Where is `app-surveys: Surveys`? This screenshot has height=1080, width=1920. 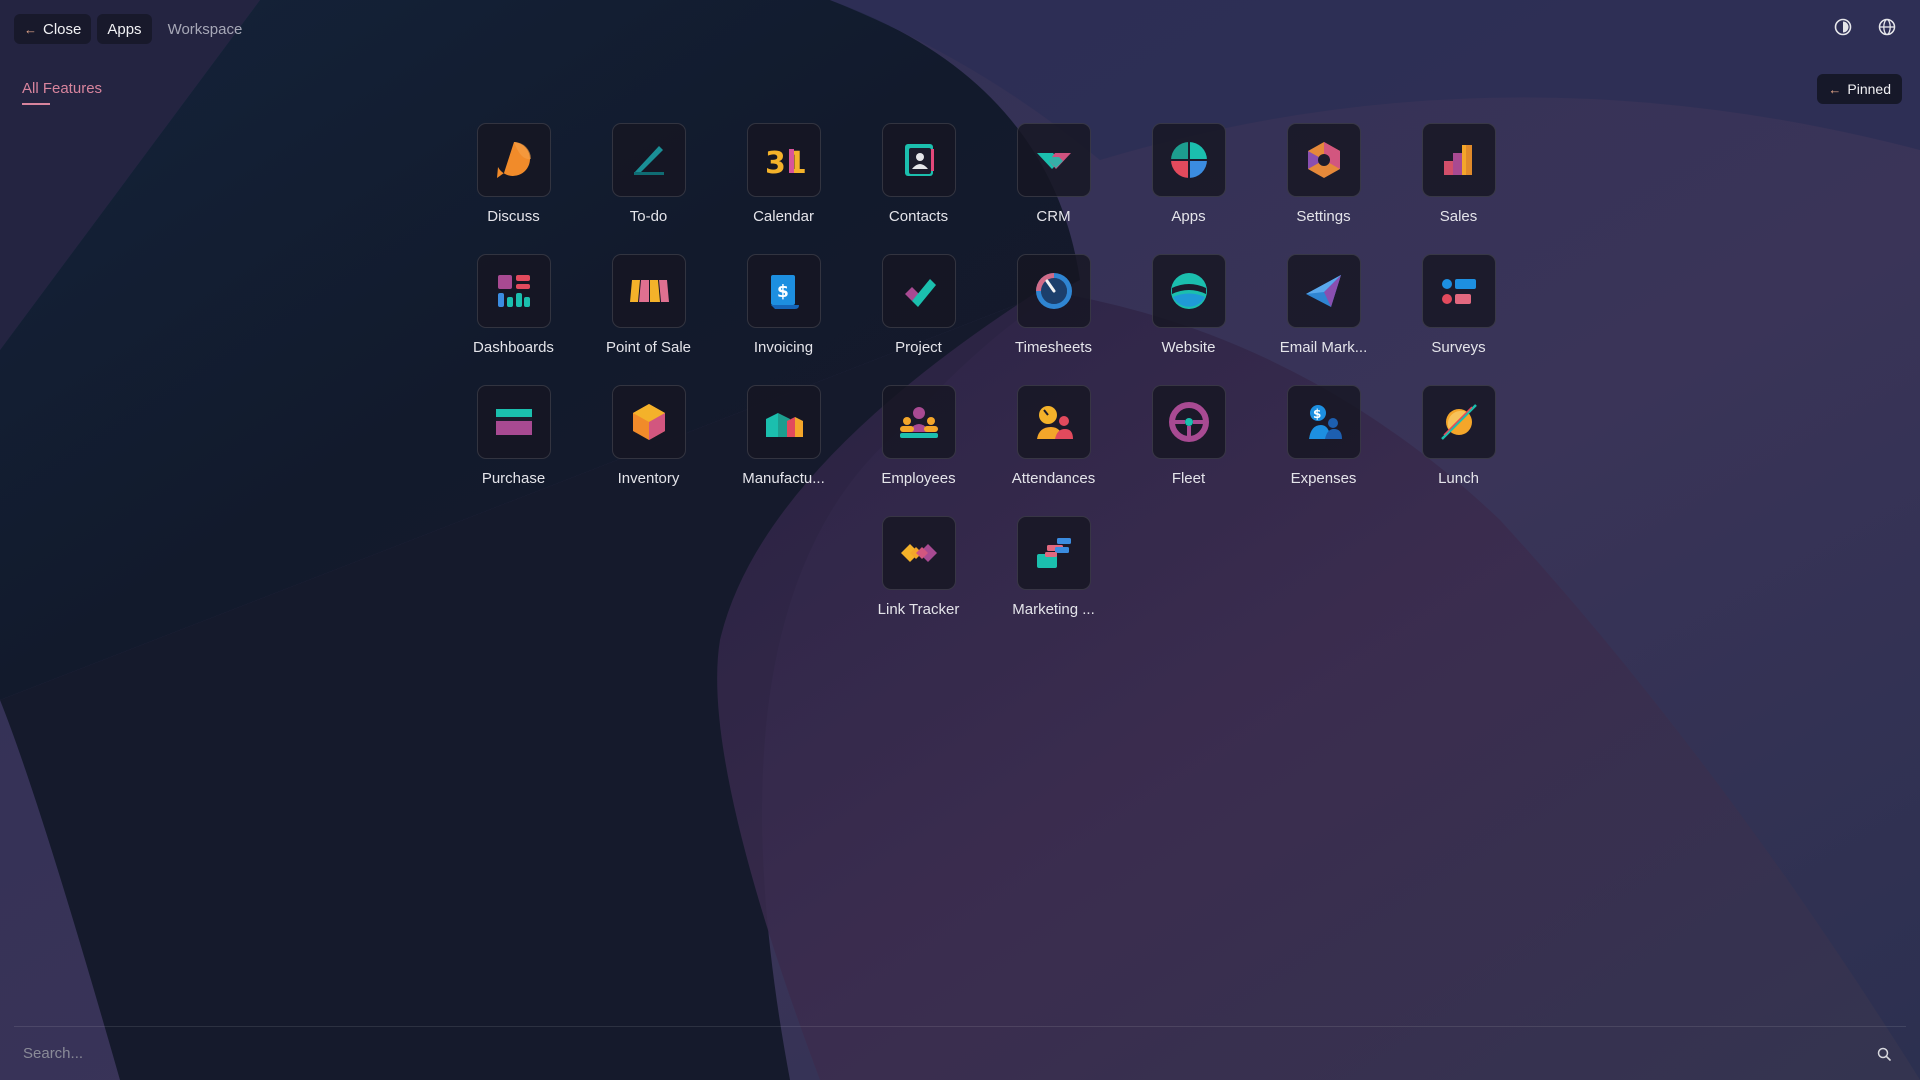
app-surveys: Surveys is located at coordinates (1458, 305).